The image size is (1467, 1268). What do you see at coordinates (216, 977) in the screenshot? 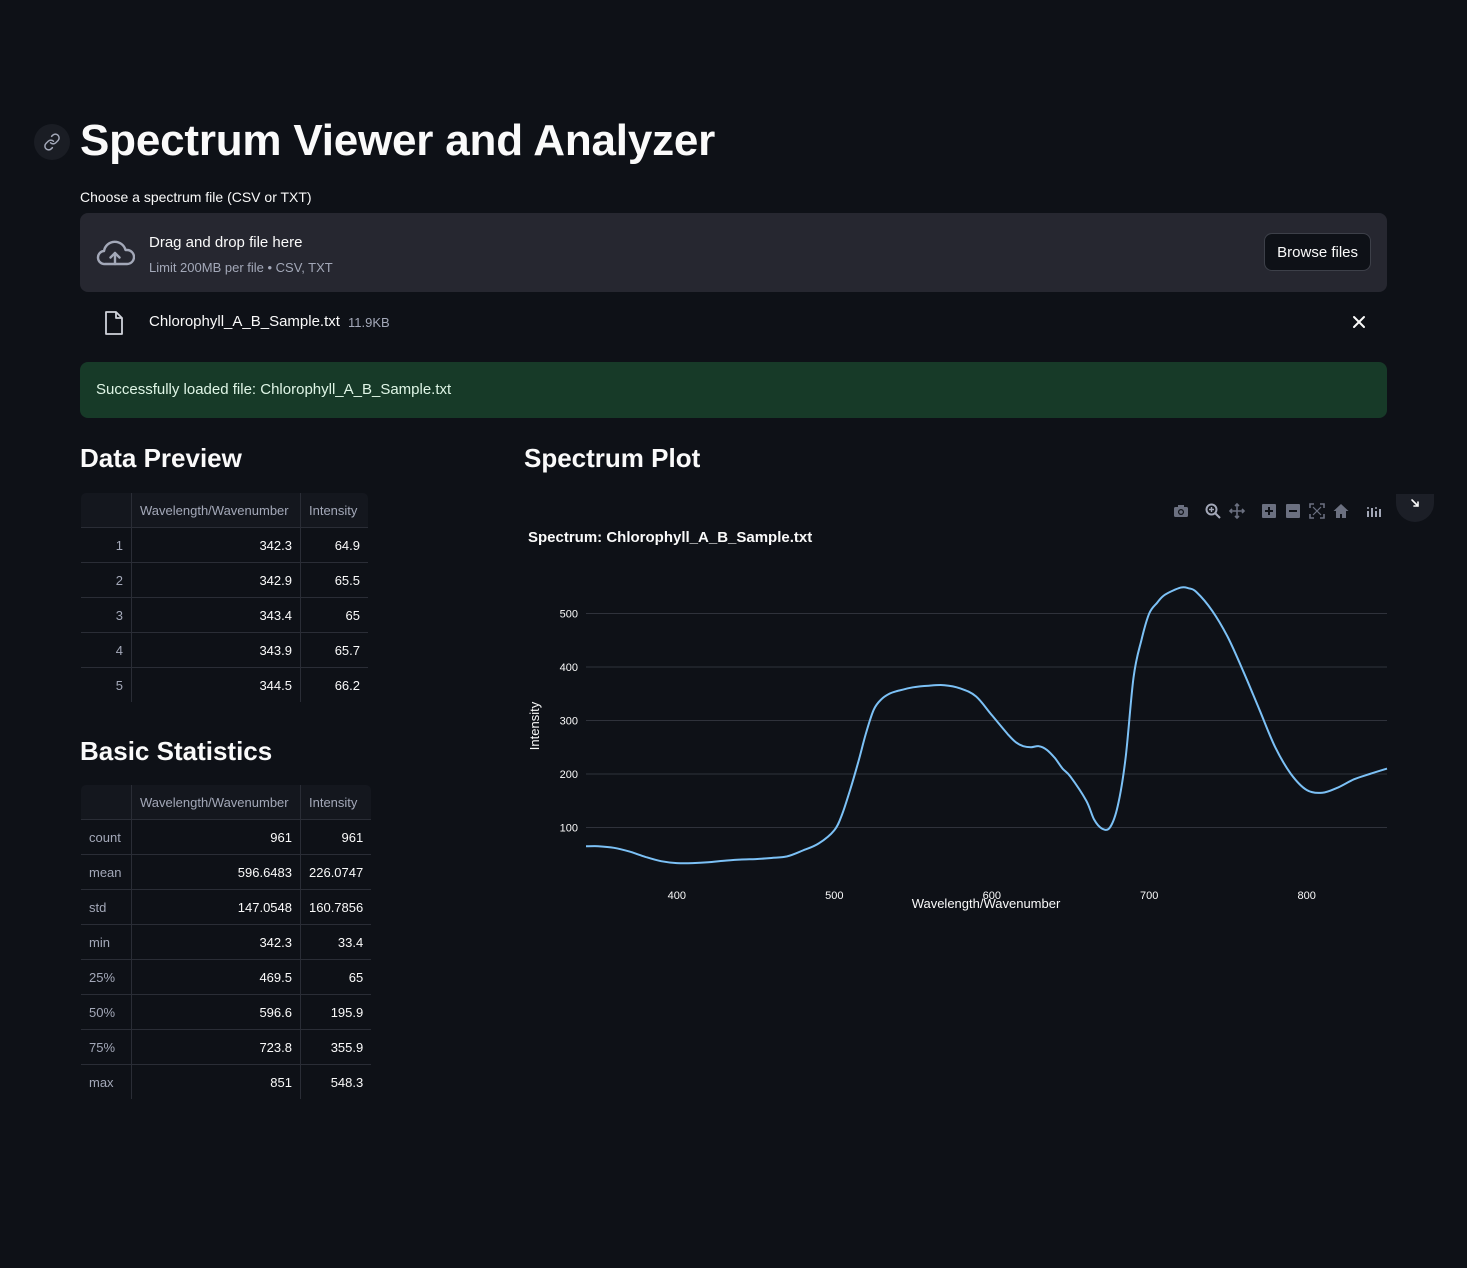
I see `table-cell: 469.5` at bounding box center [216, 977].